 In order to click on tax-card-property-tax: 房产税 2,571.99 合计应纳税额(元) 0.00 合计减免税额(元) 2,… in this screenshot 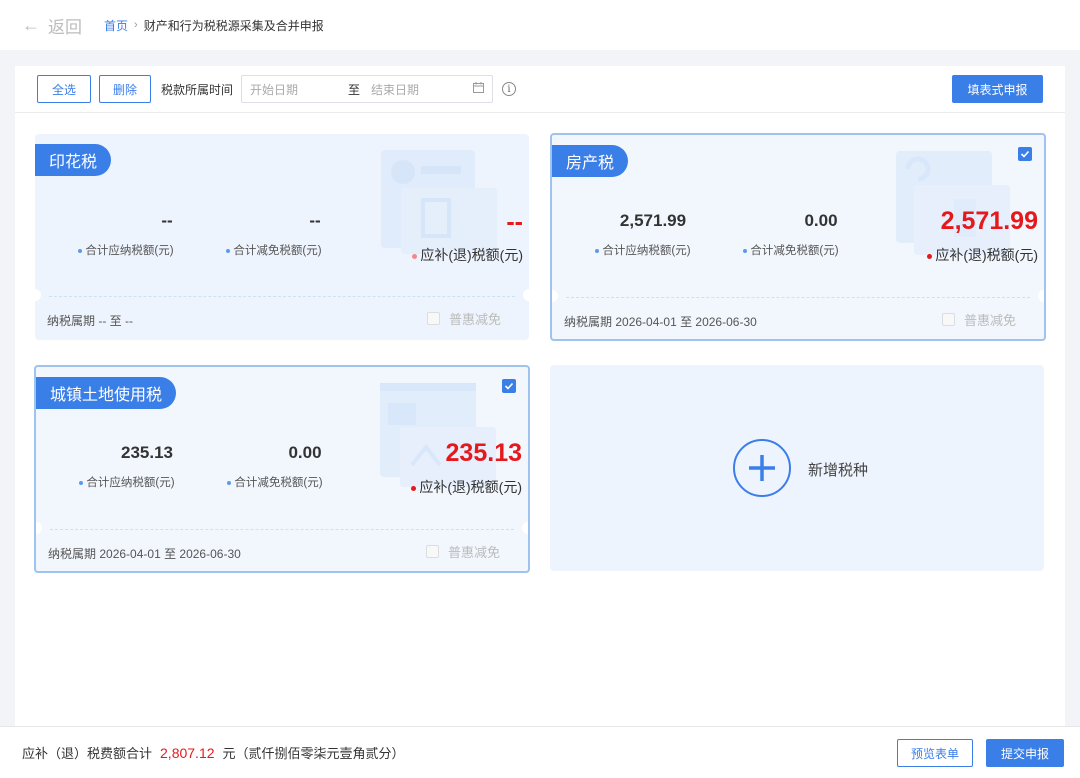, I will do `click(798, 237)`.